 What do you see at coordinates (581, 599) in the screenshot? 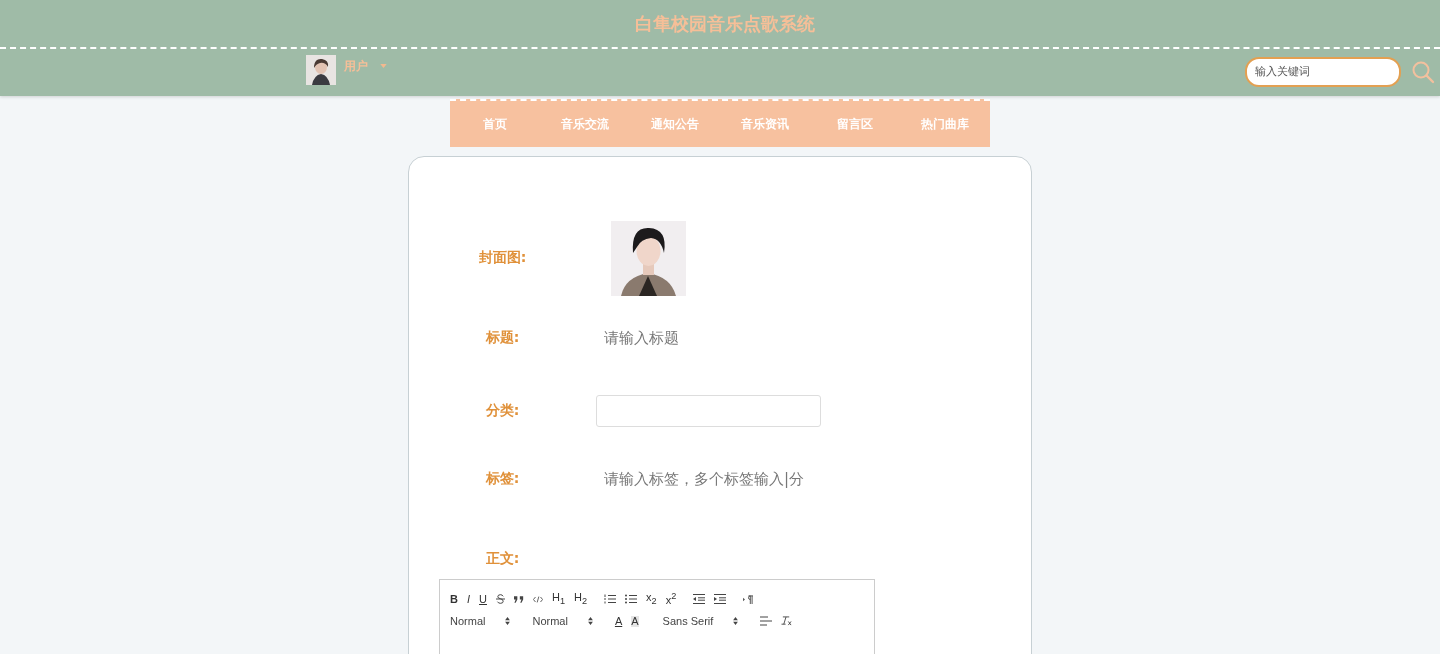
I see `format-button: H$_{2}$` at bounding box center [581, 599].